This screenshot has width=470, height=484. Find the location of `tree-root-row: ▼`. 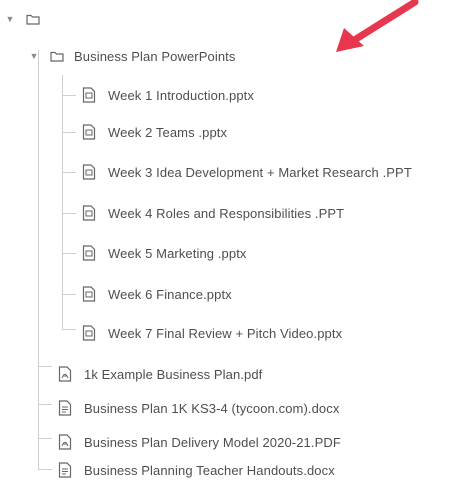

tree-root-row: ▼ is located at coordinates (27, 19).